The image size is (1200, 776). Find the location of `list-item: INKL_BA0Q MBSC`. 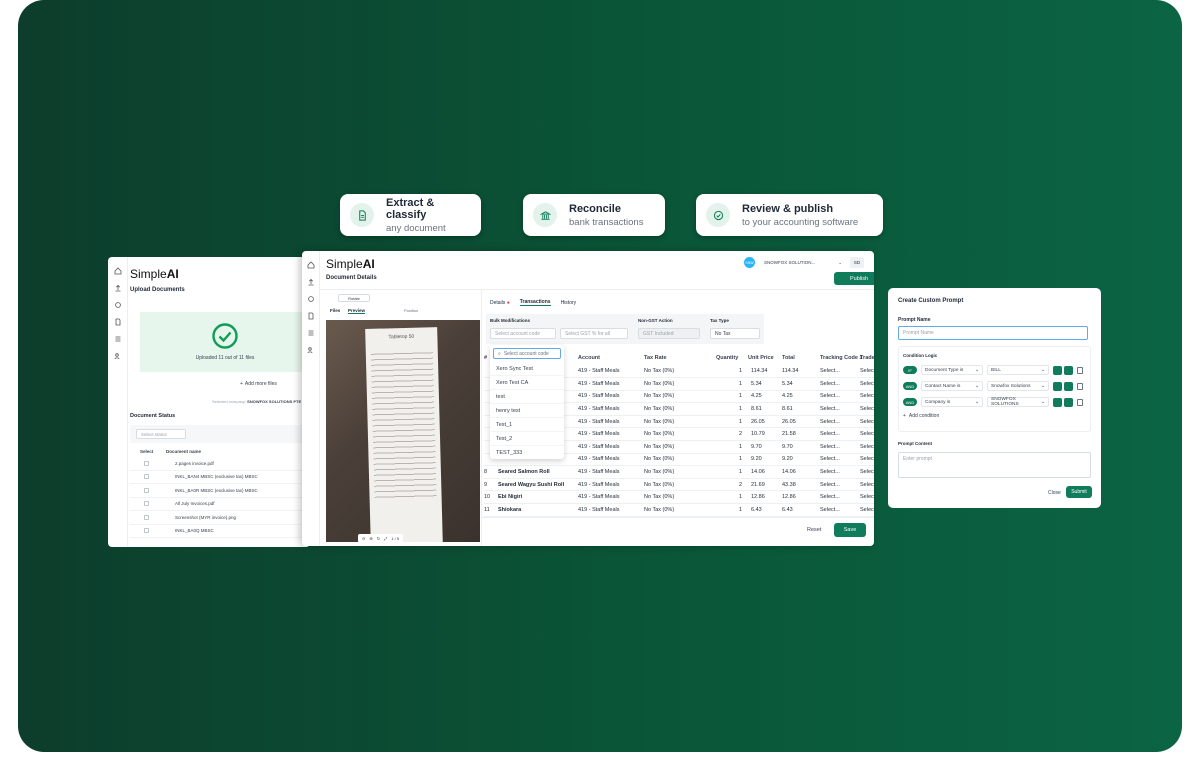

list-item: INKL_BA0Q MBSC is located at coordinates (220, 531).